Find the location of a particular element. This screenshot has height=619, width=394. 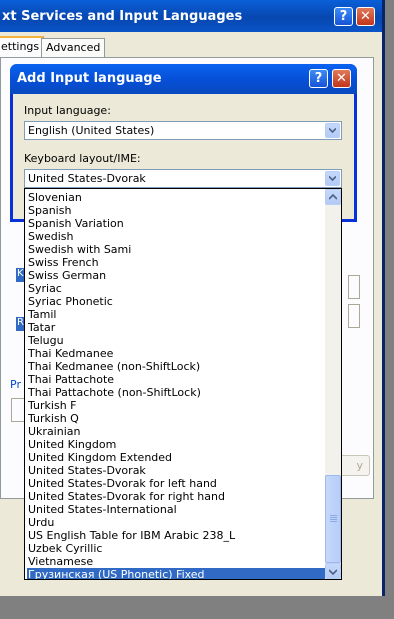

chevron-up-icon is located at coordinates (333, 197).